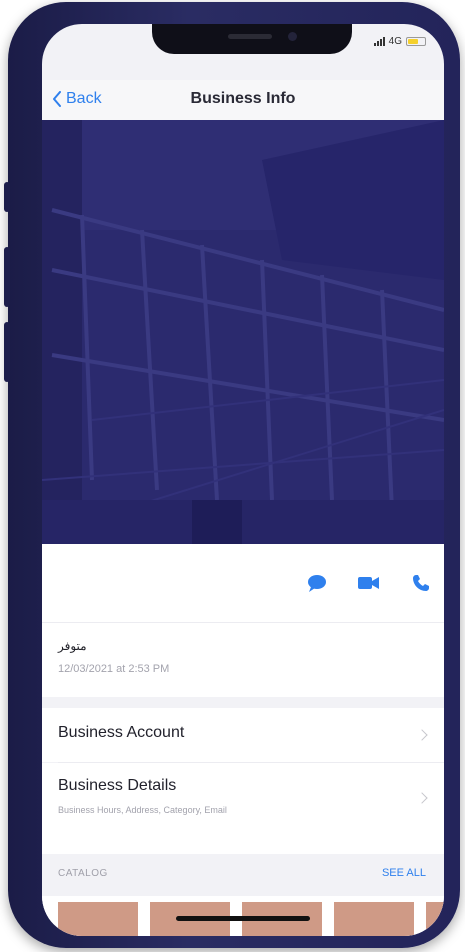  Describe the element at coordinates (416, 41) in the screenshot. I see `battery-icon` at that location.